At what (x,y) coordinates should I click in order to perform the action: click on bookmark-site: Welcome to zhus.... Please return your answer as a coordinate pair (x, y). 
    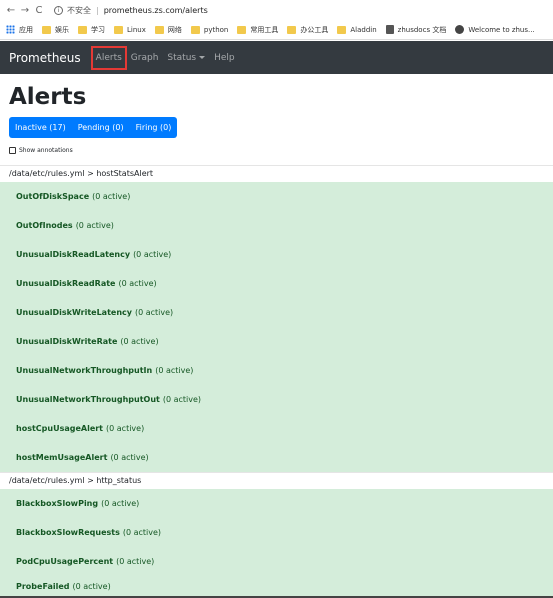
    Looking at the image, I should click on (495, 29).